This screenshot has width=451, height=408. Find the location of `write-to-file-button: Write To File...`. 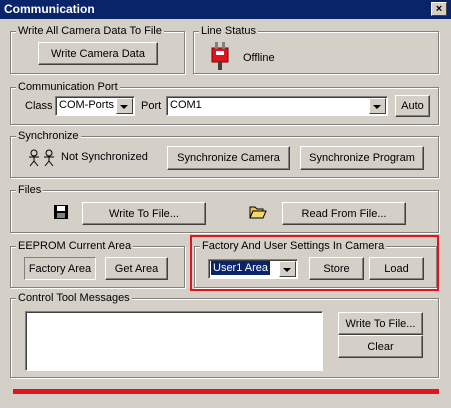

write-to-file-button: Write To File... is located at coordinates (144, 213).